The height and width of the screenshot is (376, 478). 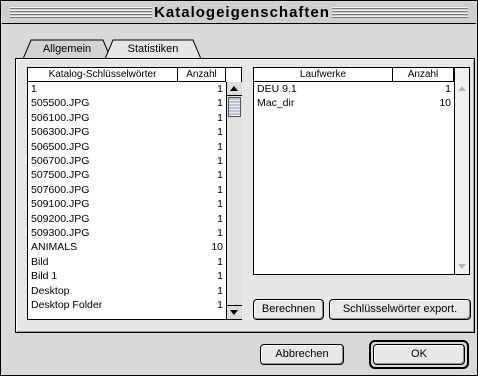 What do you see at coordinates (127, 204) in the screenshot?
I see `list-item: 509100.JPG 1` at bounding box center [127, 204].